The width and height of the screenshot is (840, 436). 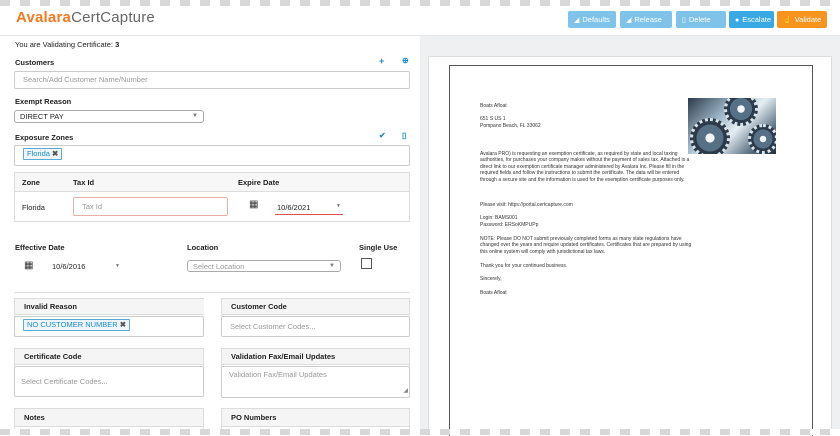 I want to click on validate-label: Validate, so click(x=808, y=19).